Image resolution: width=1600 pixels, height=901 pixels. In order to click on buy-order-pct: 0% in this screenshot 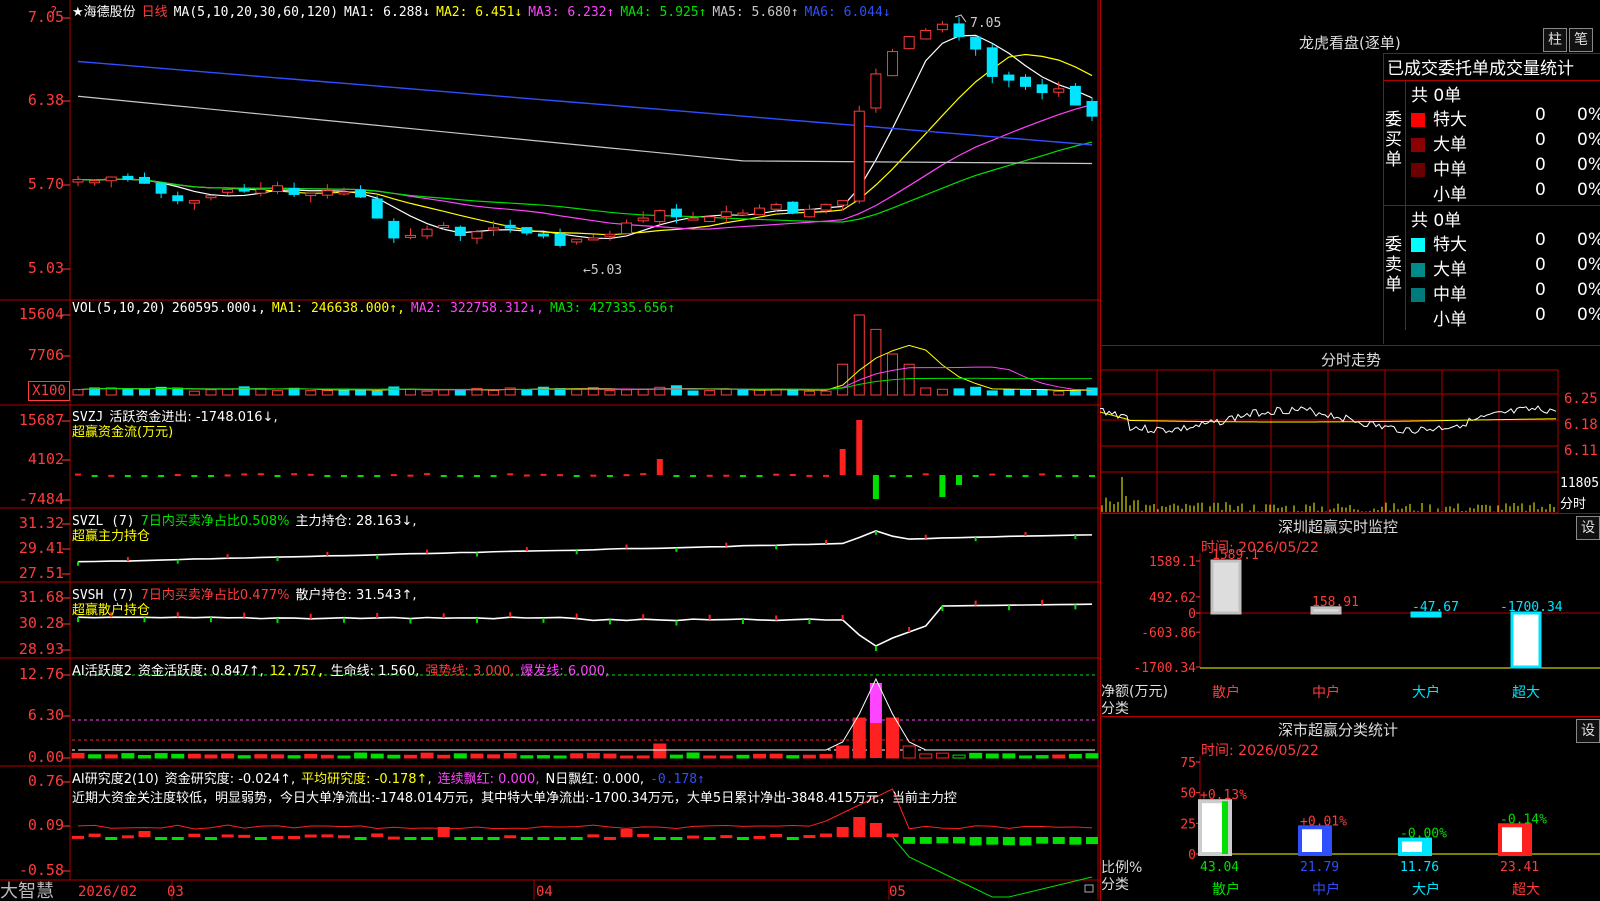, I will do `click(1588, 165)`.